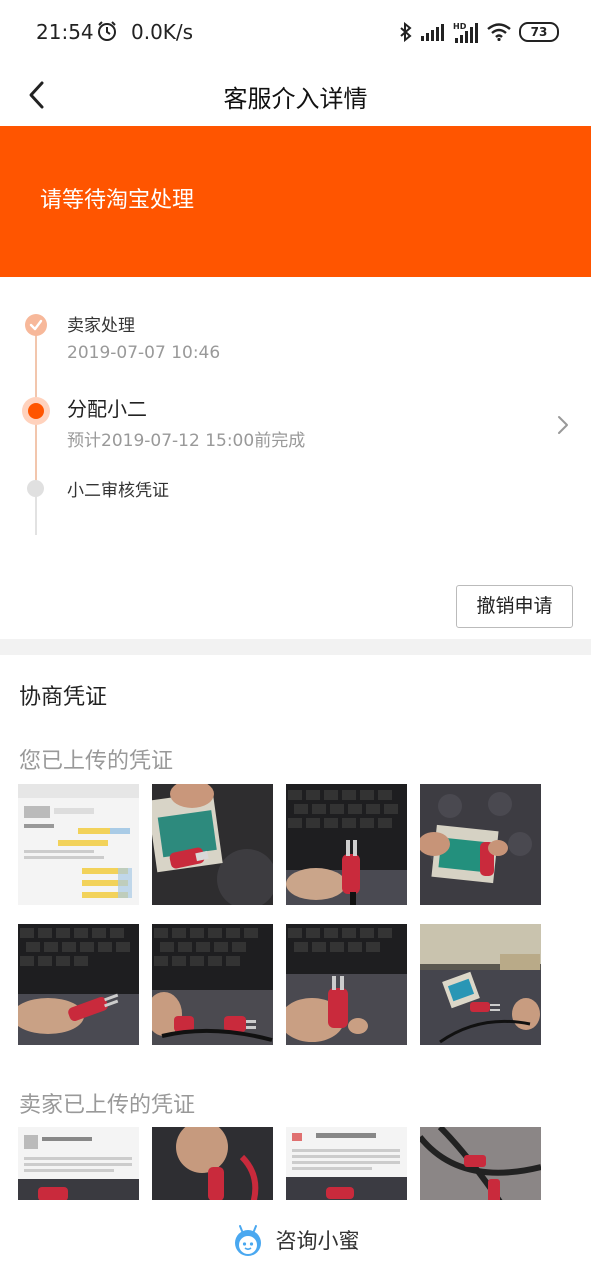  What do you see at coordinates (295, 647) in the screenshot?
I see `section-divider` at bounding box center [295, 647].